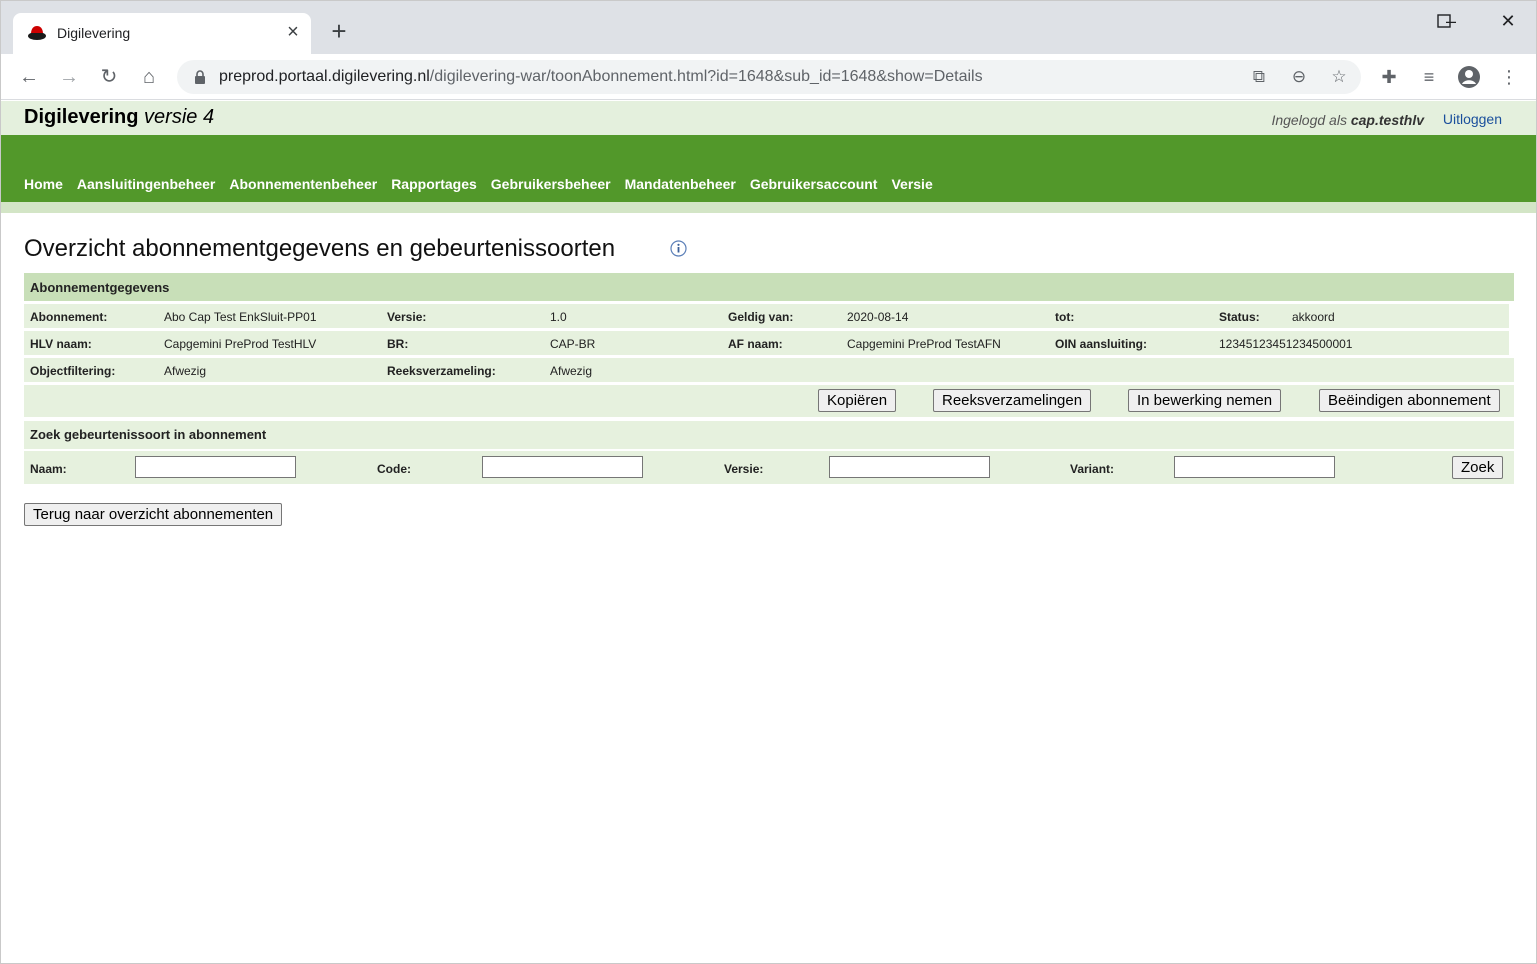 Image resolution: width=1537 pixels, height=964 pixels. Describe the element at coordinates (558, 317) in the screenshot. I see `versie-value: 1.0` at that location.